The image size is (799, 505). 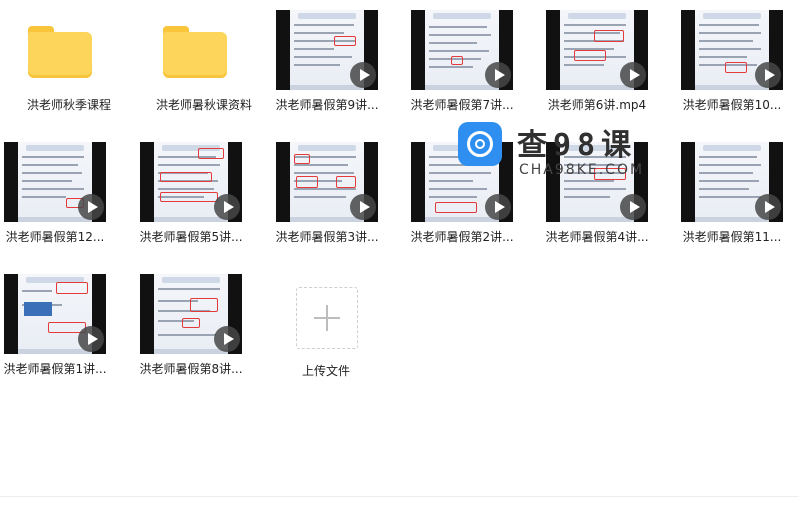 What do you see at coordinates (325, 371) in the screenshot?
I see `upload-label: 上传文件` at bounding box center [325, 371].